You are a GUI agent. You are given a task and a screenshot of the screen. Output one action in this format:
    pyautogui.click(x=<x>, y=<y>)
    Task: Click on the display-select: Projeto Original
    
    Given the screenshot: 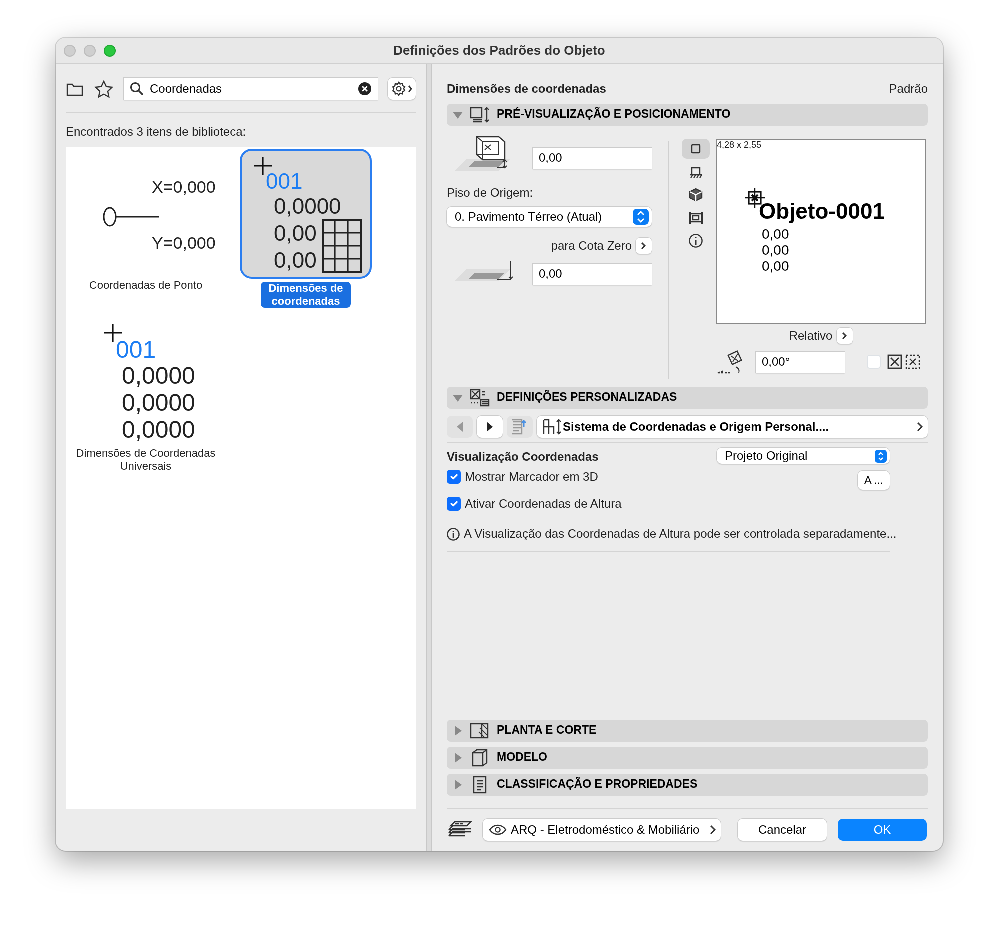 What is the action you would take?
    pyautogui.click(x=803, y=456)
    